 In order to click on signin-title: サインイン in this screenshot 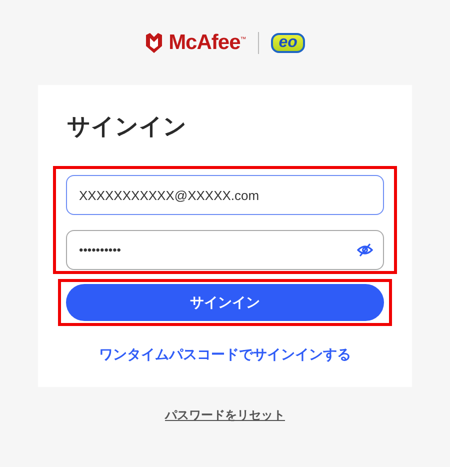, I will do `click(127, 126)`.